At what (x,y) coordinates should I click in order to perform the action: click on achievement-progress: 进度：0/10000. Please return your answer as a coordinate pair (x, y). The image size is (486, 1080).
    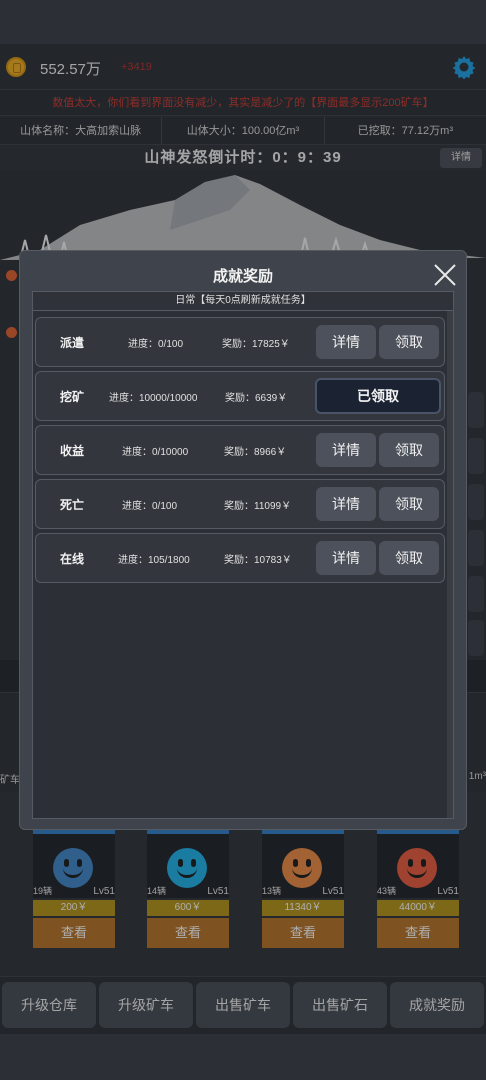
    Looking at the image, I should click on (155, 452).